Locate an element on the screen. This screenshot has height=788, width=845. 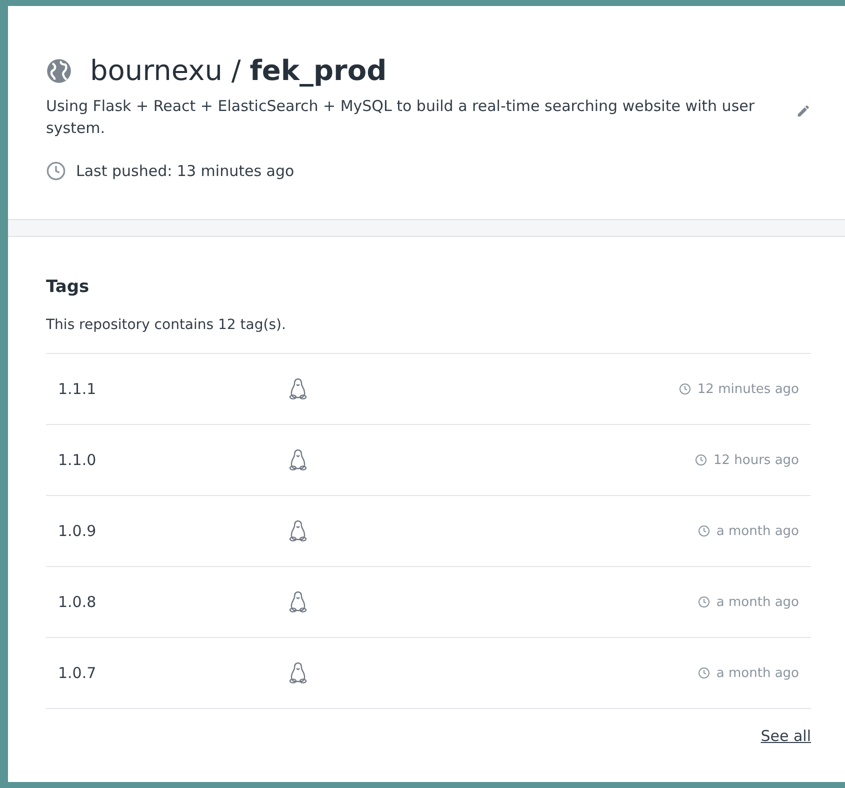
tag-name: 1.0.9 is located at coordinates (78, 531).